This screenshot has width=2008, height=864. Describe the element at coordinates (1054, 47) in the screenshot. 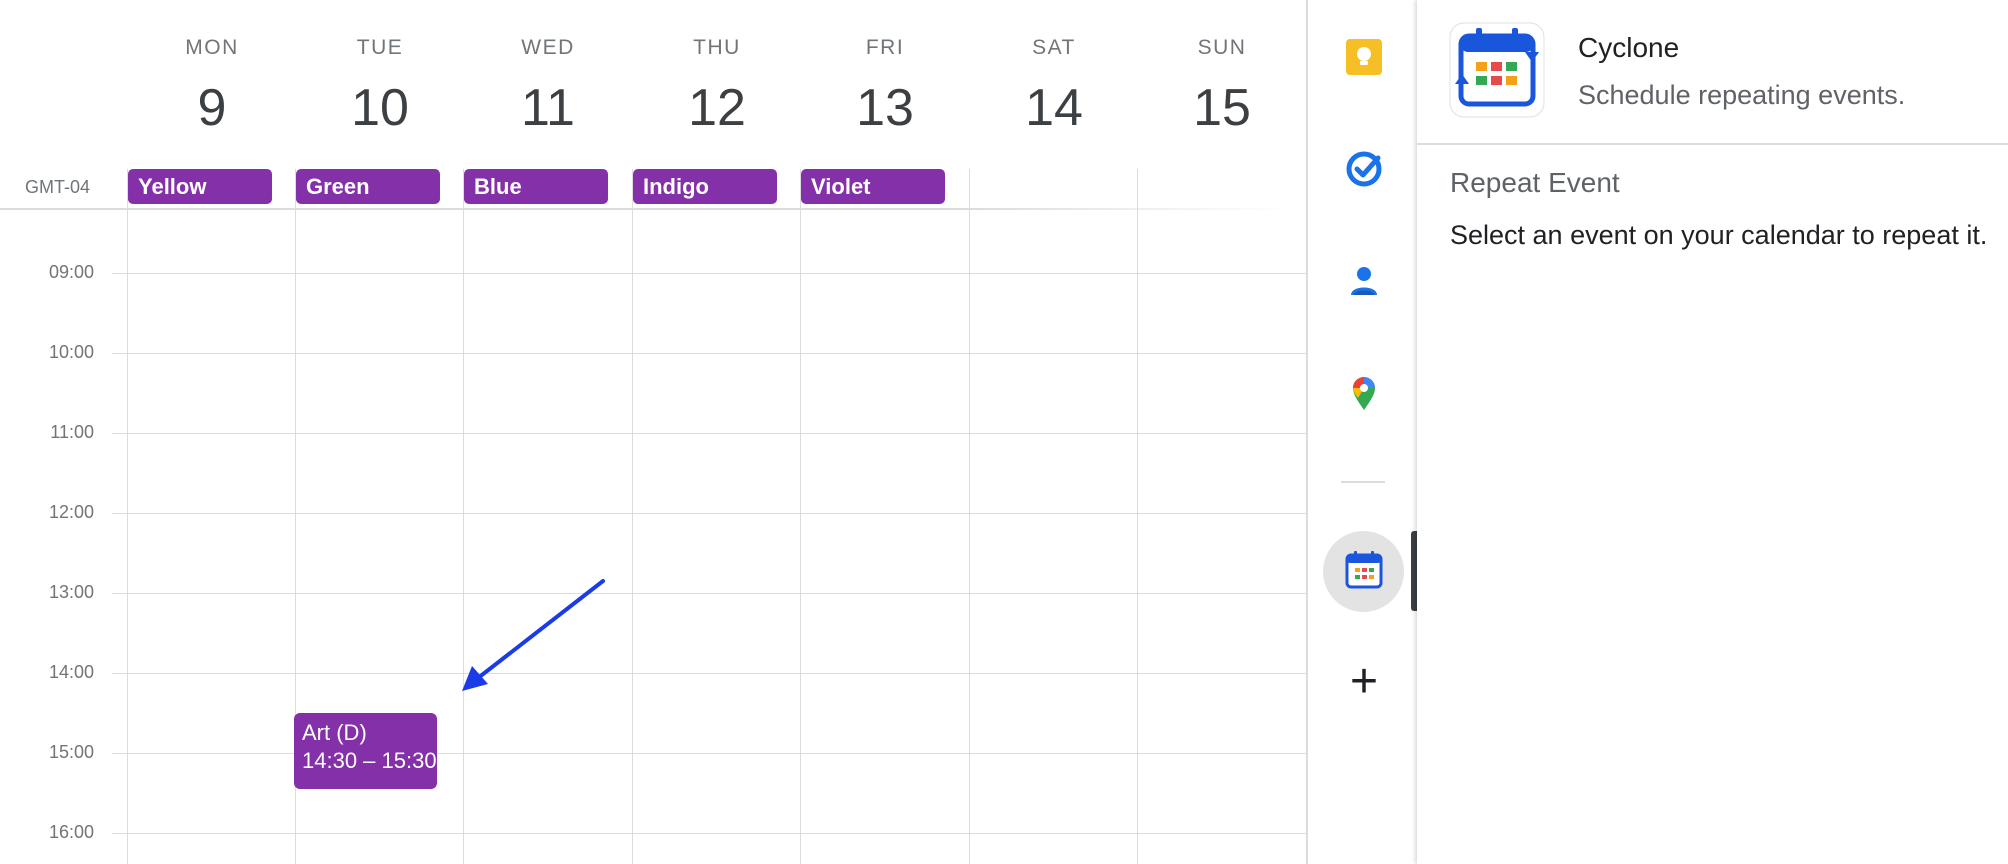

I see `day-name: SAT` at that location.